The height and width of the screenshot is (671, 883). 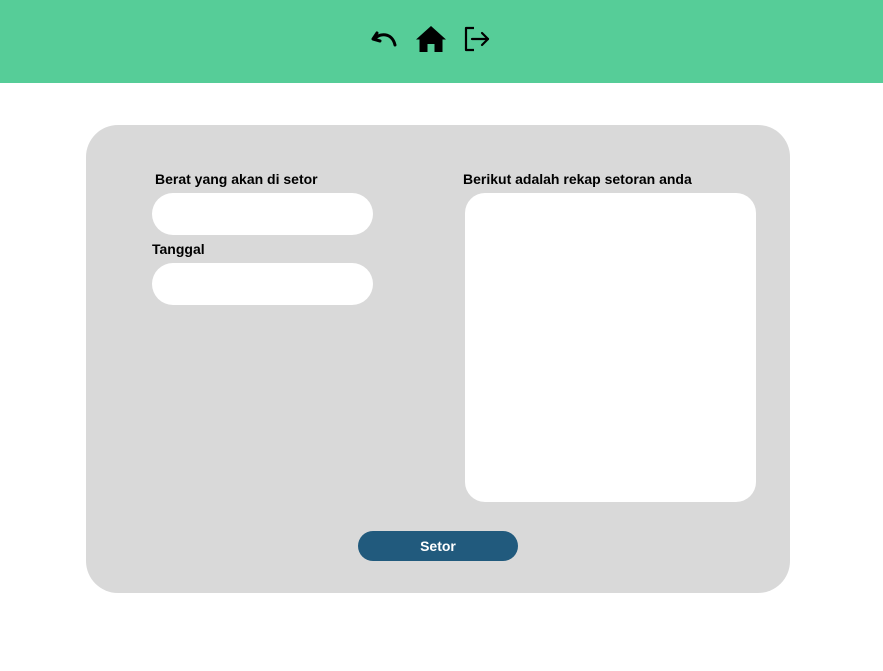 I want to click on date-input, so click(x=262, y=284).